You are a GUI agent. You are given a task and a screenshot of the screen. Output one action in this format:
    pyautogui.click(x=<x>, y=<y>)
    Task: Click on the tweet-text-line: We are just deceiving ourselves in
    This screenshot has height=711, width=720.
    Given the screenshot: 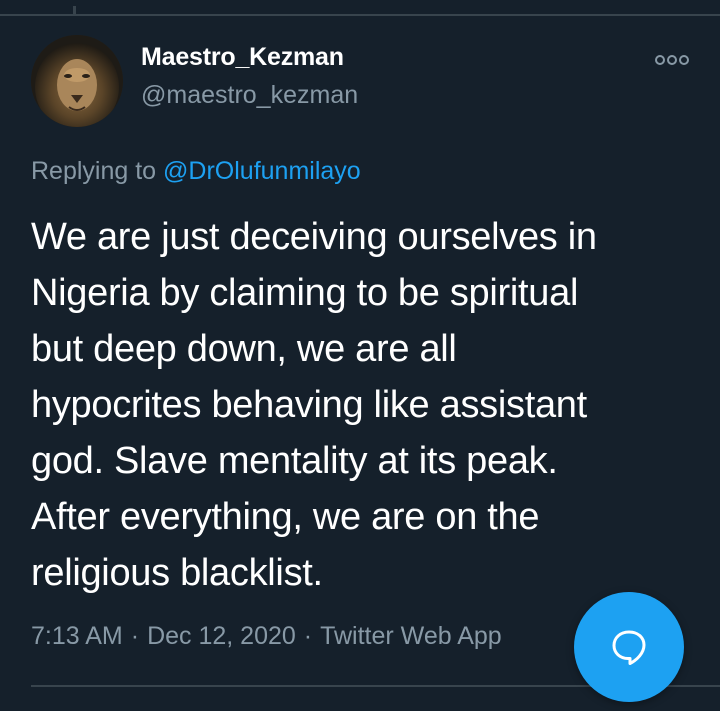 What is the action you would take?
    pyautogui.click(x=314, y=237)
    